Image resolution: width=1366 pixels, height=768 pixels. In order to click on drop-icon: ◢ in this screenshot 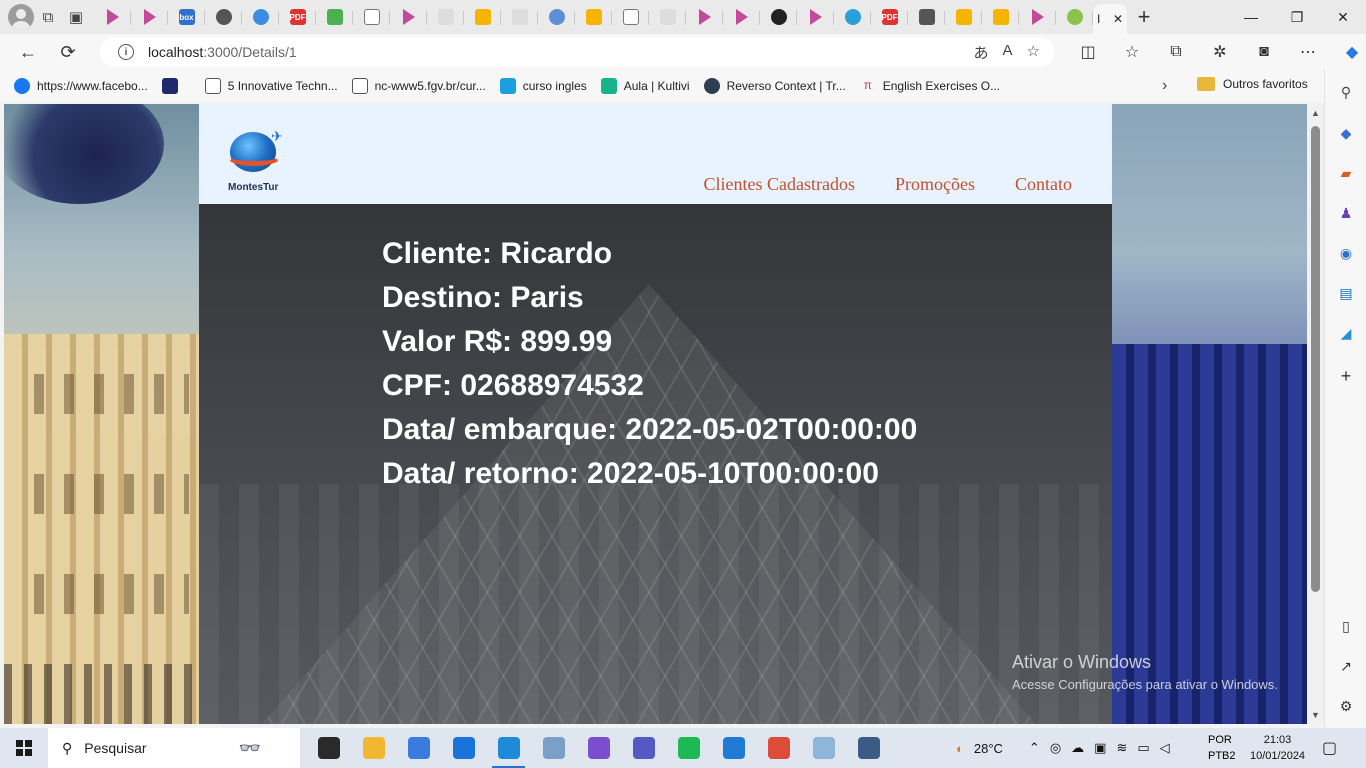, I will do `click(1346, 333)`.